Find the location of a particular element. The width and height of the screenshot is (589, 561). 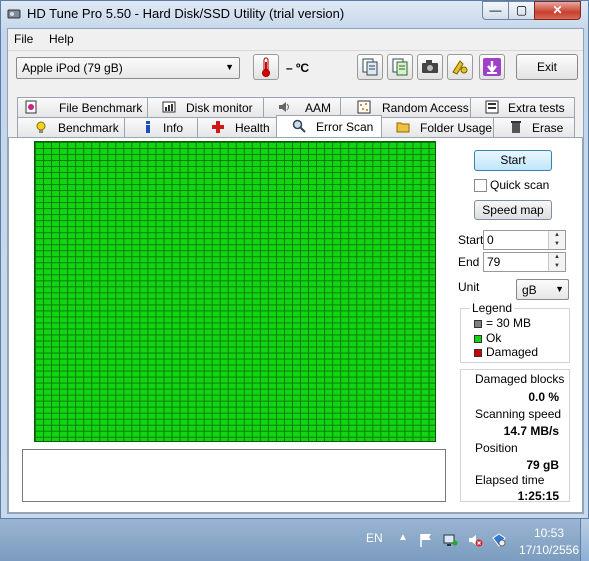

show-hidden-icons-icon: ▲ is located at coordinates (403, 537).